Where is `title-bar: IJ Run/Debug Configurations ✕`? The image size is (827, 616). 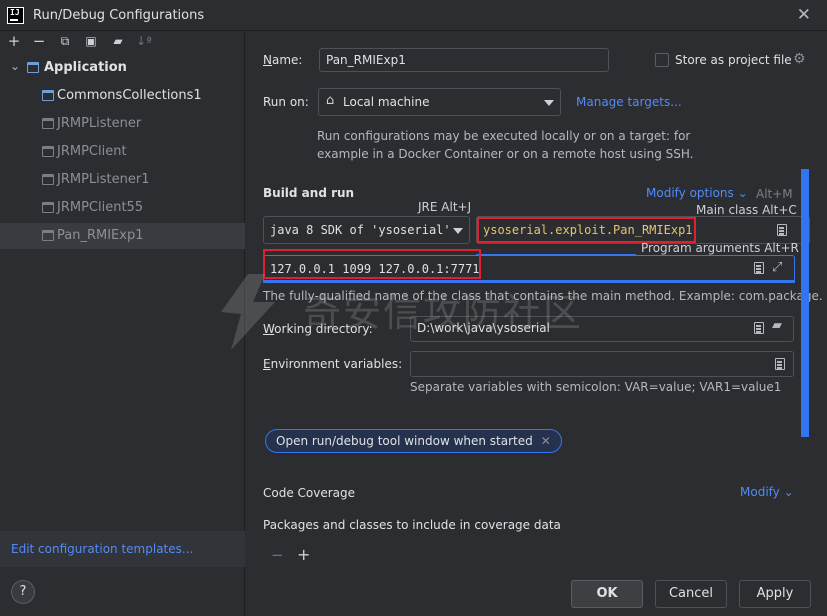
title-bar: IJ Run/Debug Configurations ✕ is located at coordinates (413, 15).